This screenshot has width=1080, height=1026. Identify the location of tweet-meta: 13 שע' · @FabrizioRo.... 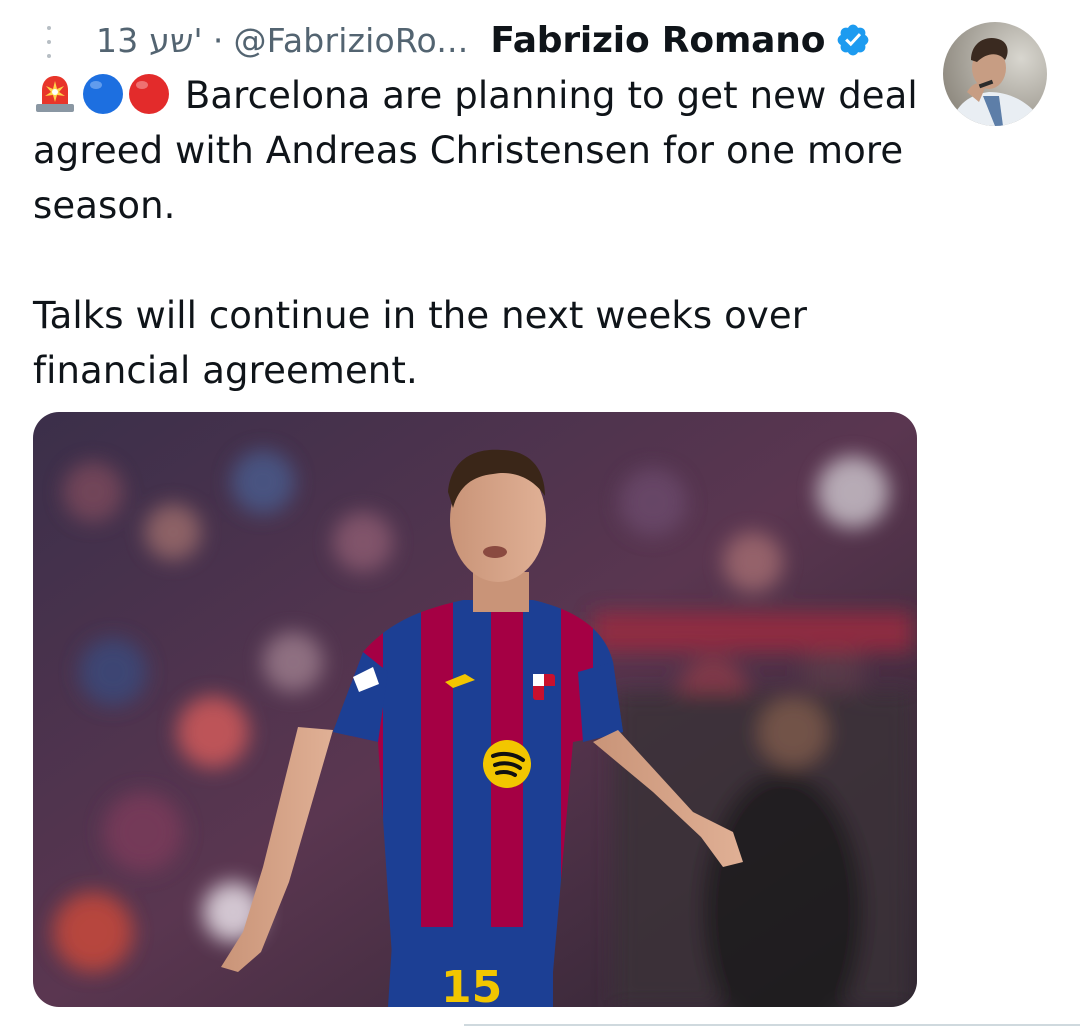
(282, 40).